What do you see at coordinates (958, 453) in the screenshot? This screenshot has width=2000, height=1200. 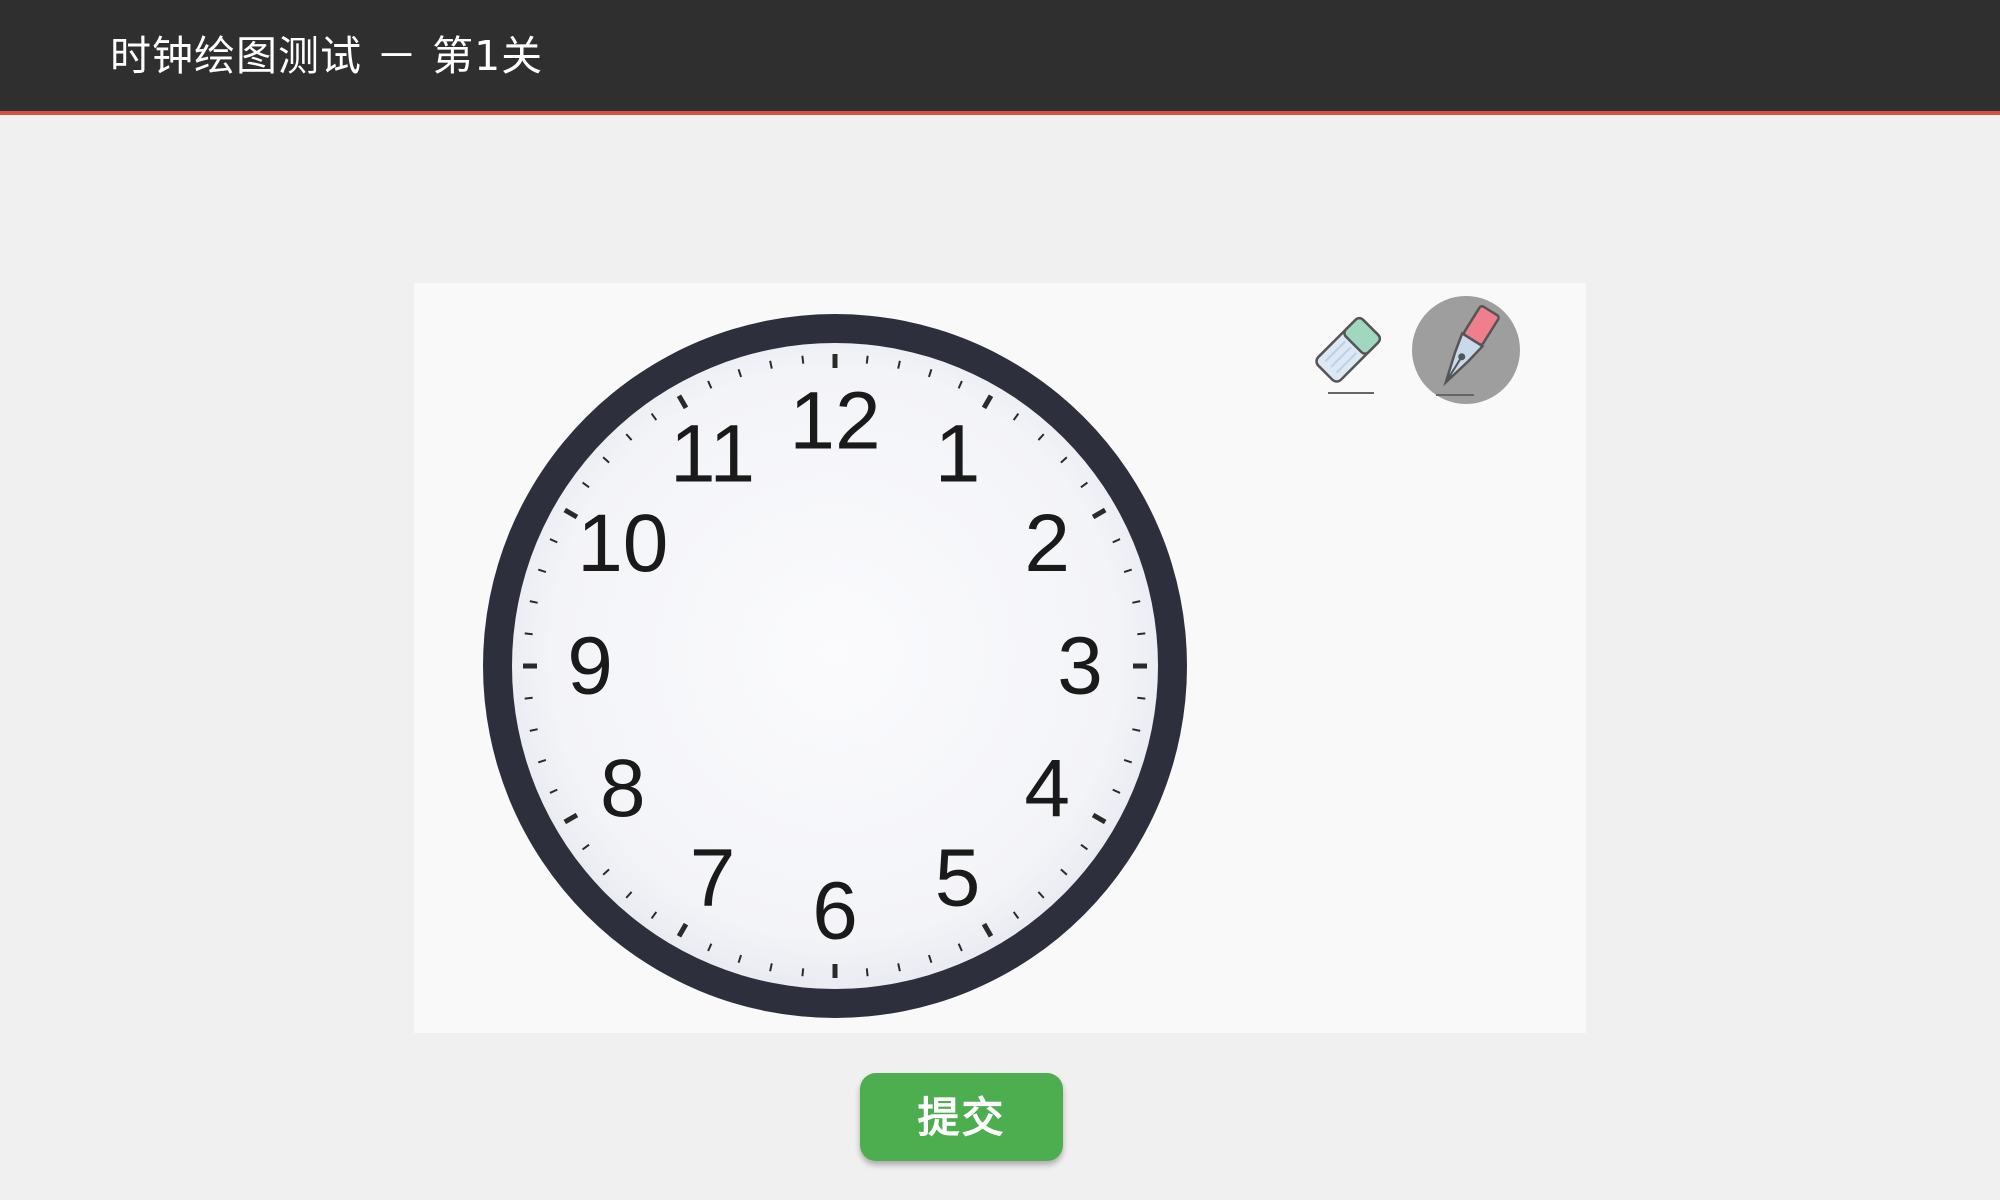 I see `clock-numeral-1: 1` at bounding box center [958, 453].